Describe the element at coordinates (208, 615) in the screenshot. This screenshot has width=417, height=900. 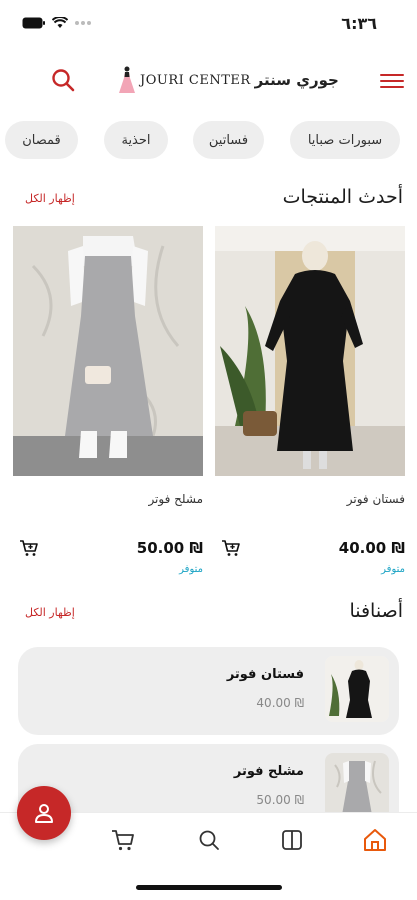
I see `categories-header: أصنافنا إظهار الكل` at that location.